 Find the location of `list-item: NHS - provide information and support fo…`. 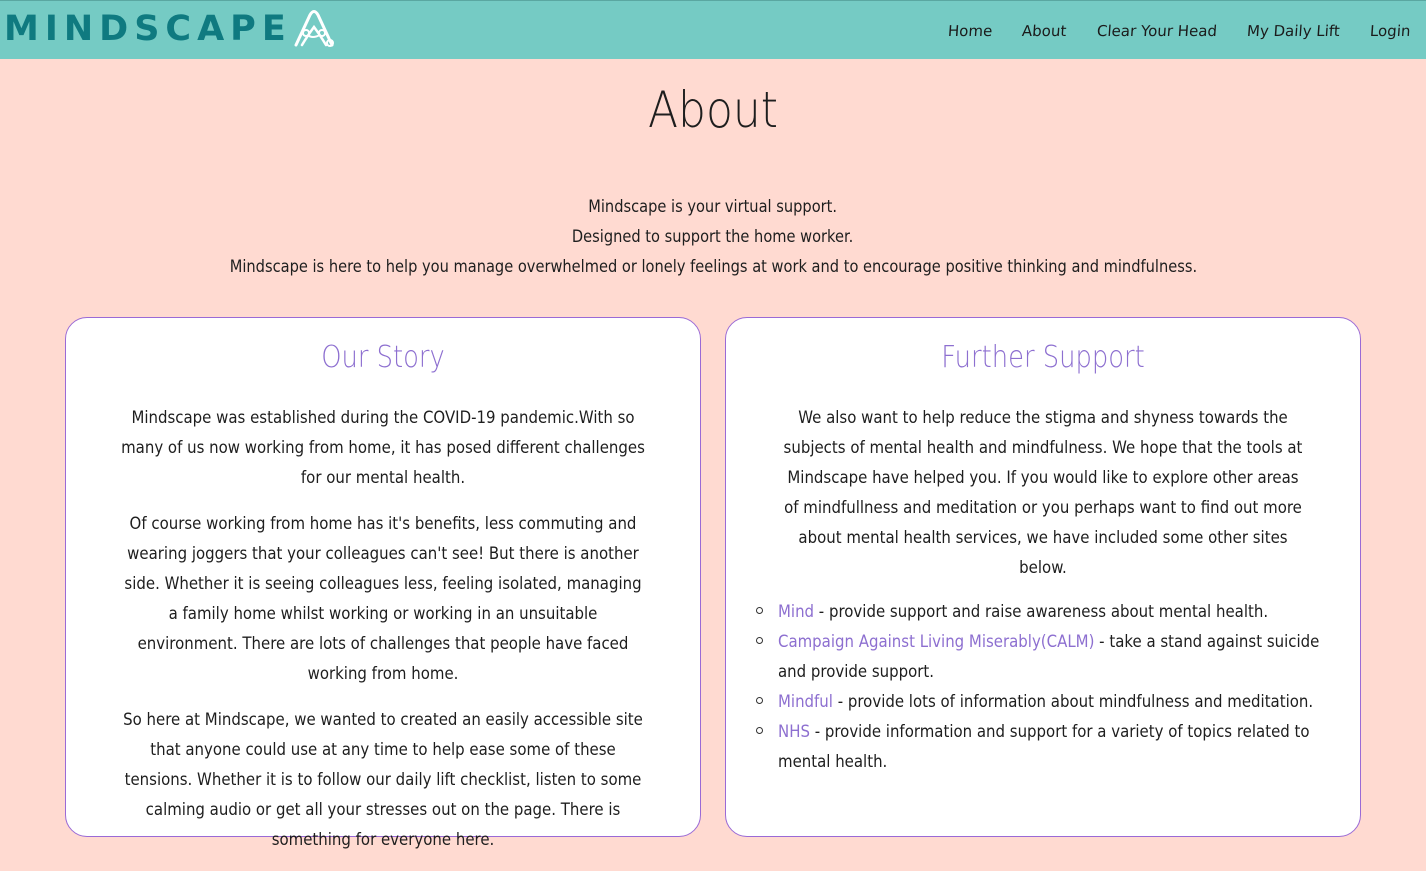

list-item: NHS - provide information and support fo… is located at coordinates (1043, 747).